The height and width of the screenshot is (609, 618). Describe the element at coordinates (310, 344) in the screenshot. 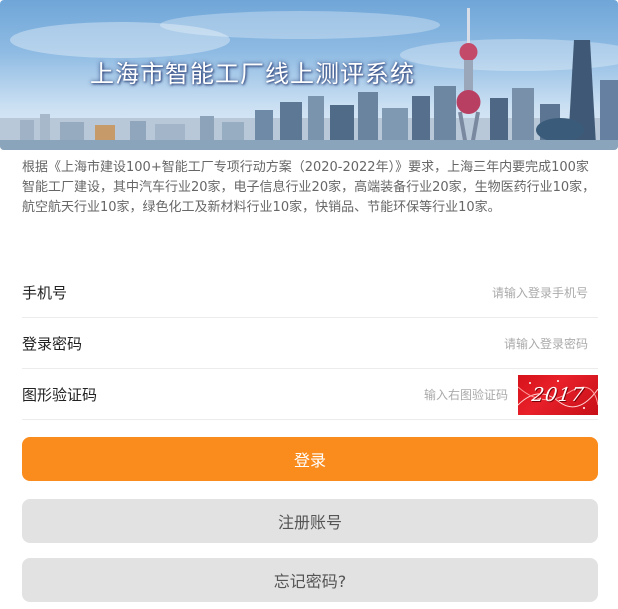

I see `password-row: 登录密码` at that location.